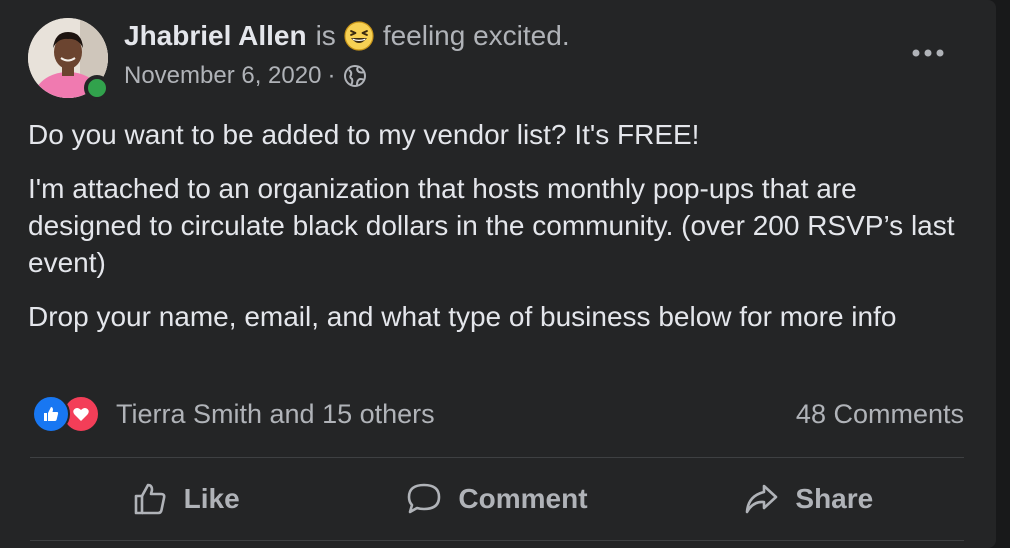  Describe the element at coordinates (834, 498) in the screenshot. I see `share-button-label: Share` at that location.